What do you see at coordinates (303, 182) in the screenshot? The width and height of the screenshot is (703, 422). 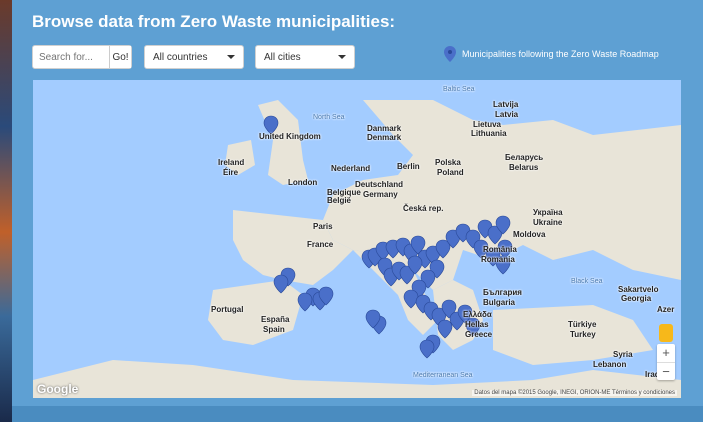 I see `map-label: London` at bounding box center [303, 182].